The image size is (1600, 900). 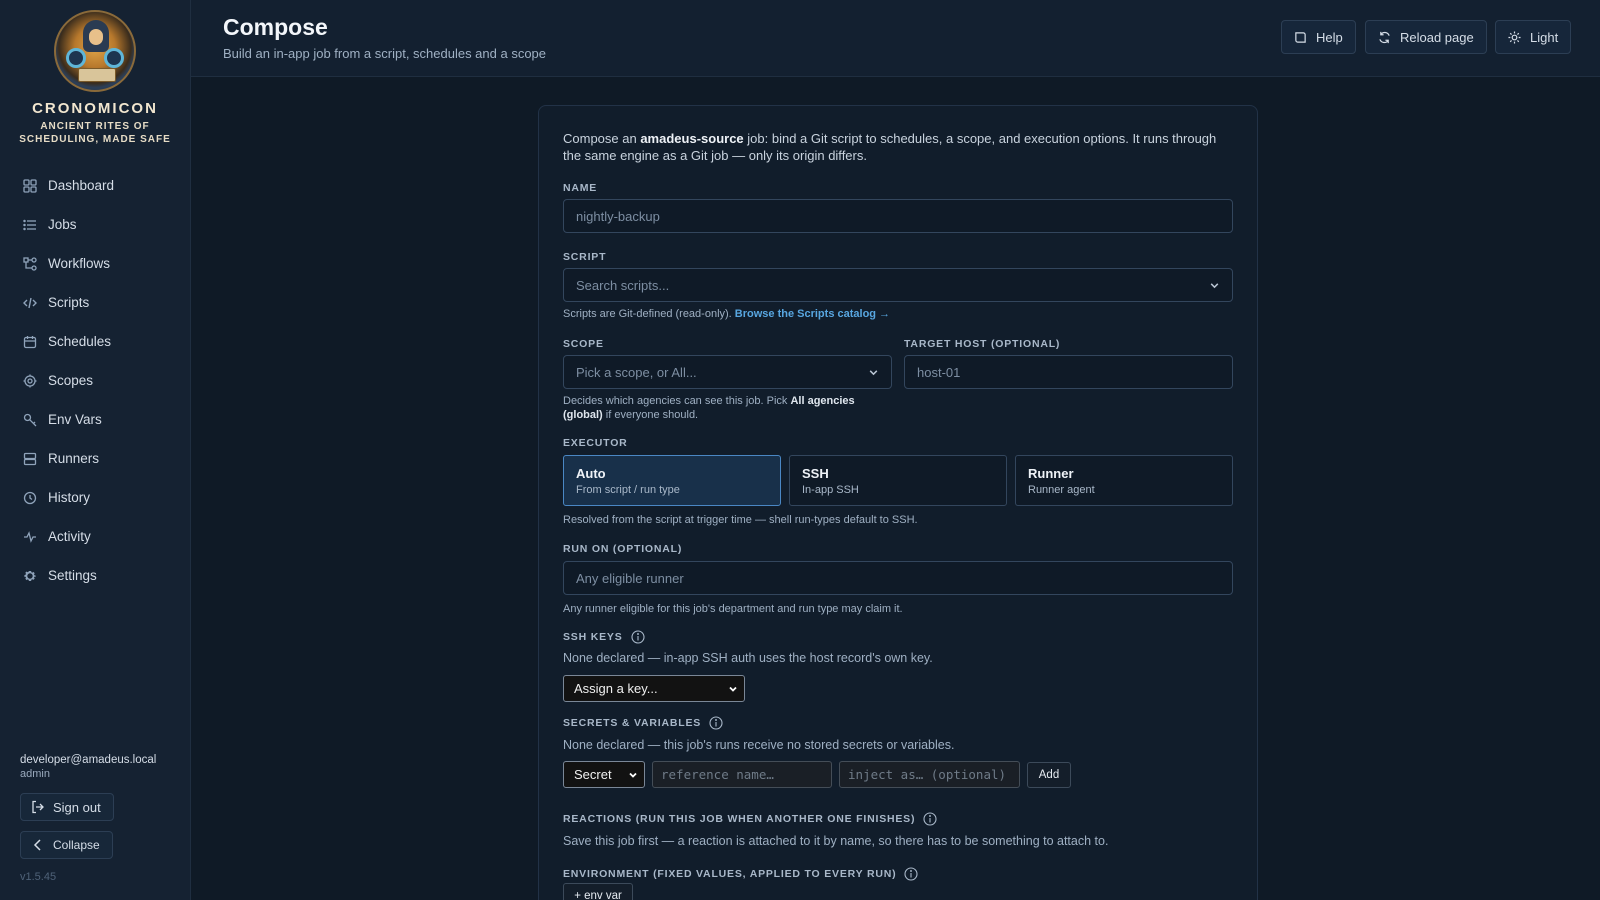 I want to click on executor-runner-option: Runner Runner agent, so click(x=1124, y=480).